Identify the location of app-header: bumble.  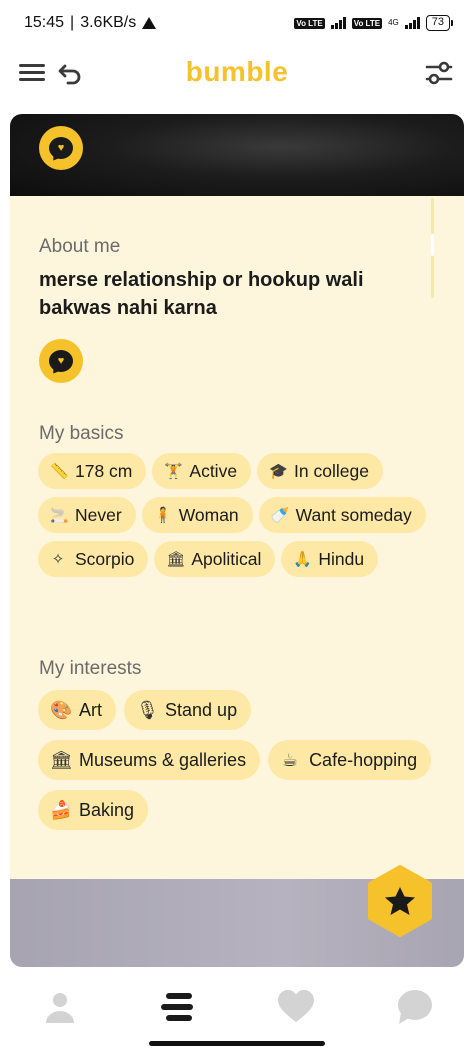
(237, 79).